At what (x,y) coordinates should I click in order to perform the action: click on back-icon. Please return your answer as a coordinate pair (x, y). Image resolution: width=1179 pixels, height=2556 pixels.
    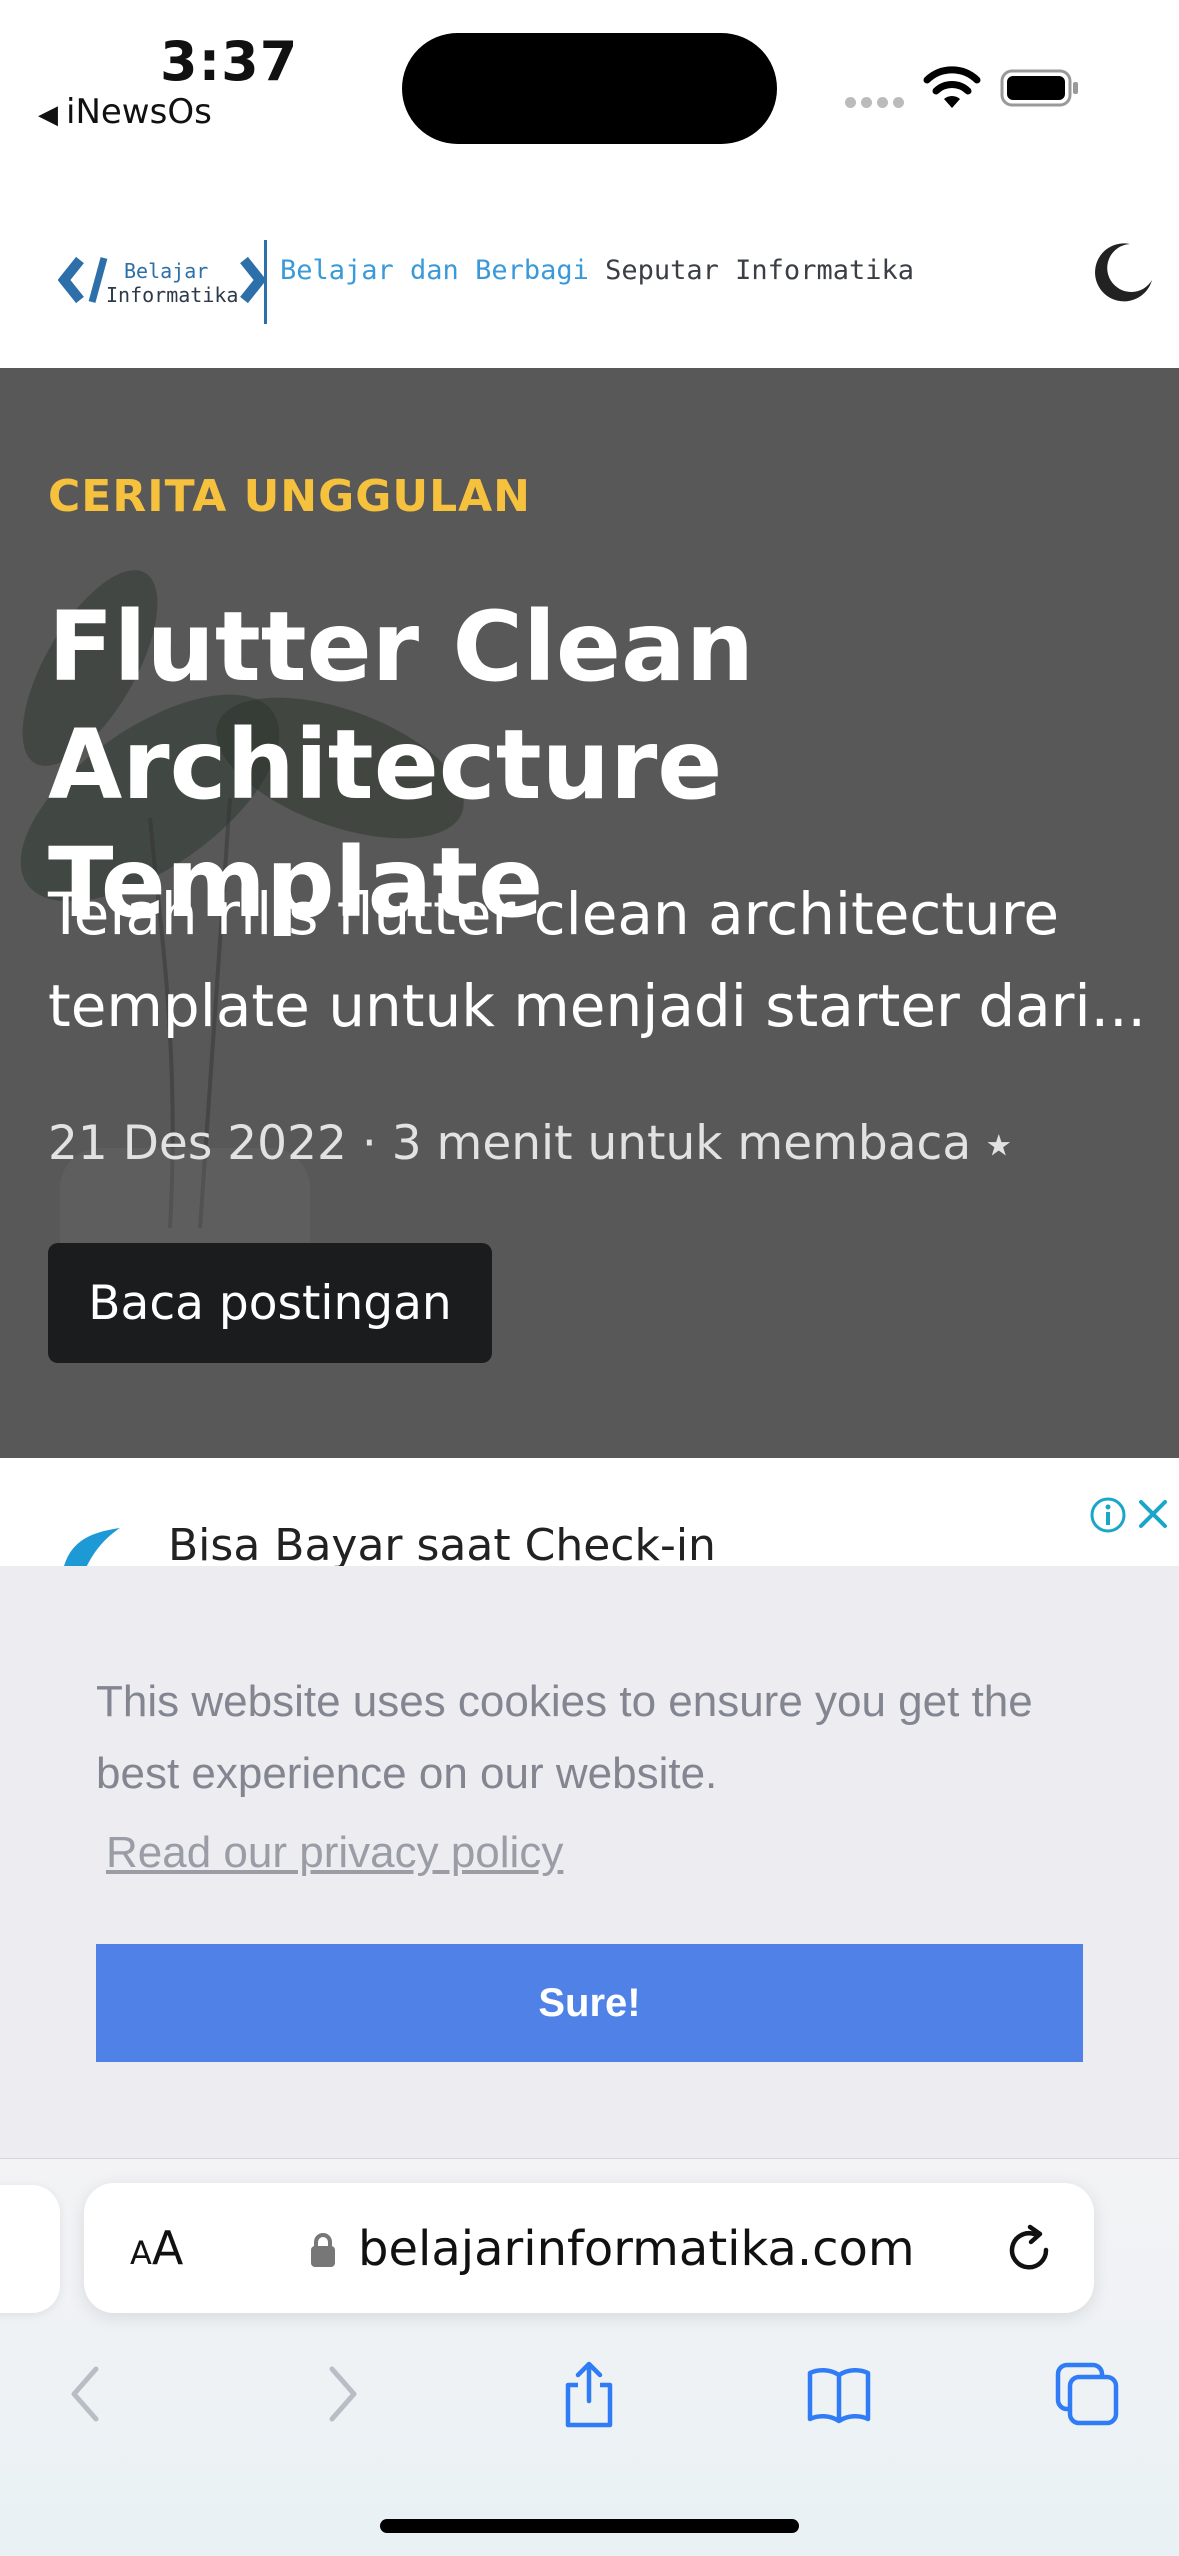
    Looking at the image, I should click on (87, 2394).